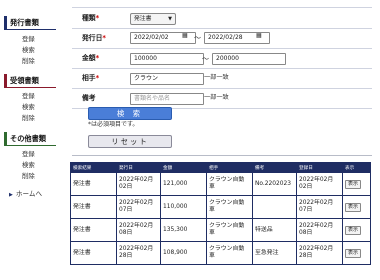 The image size is (380, 280). What do you see at coordinates (28, 95) in the screenshot?
I see `sidebar-received-register: 登録` at bounding box center [28, 95].